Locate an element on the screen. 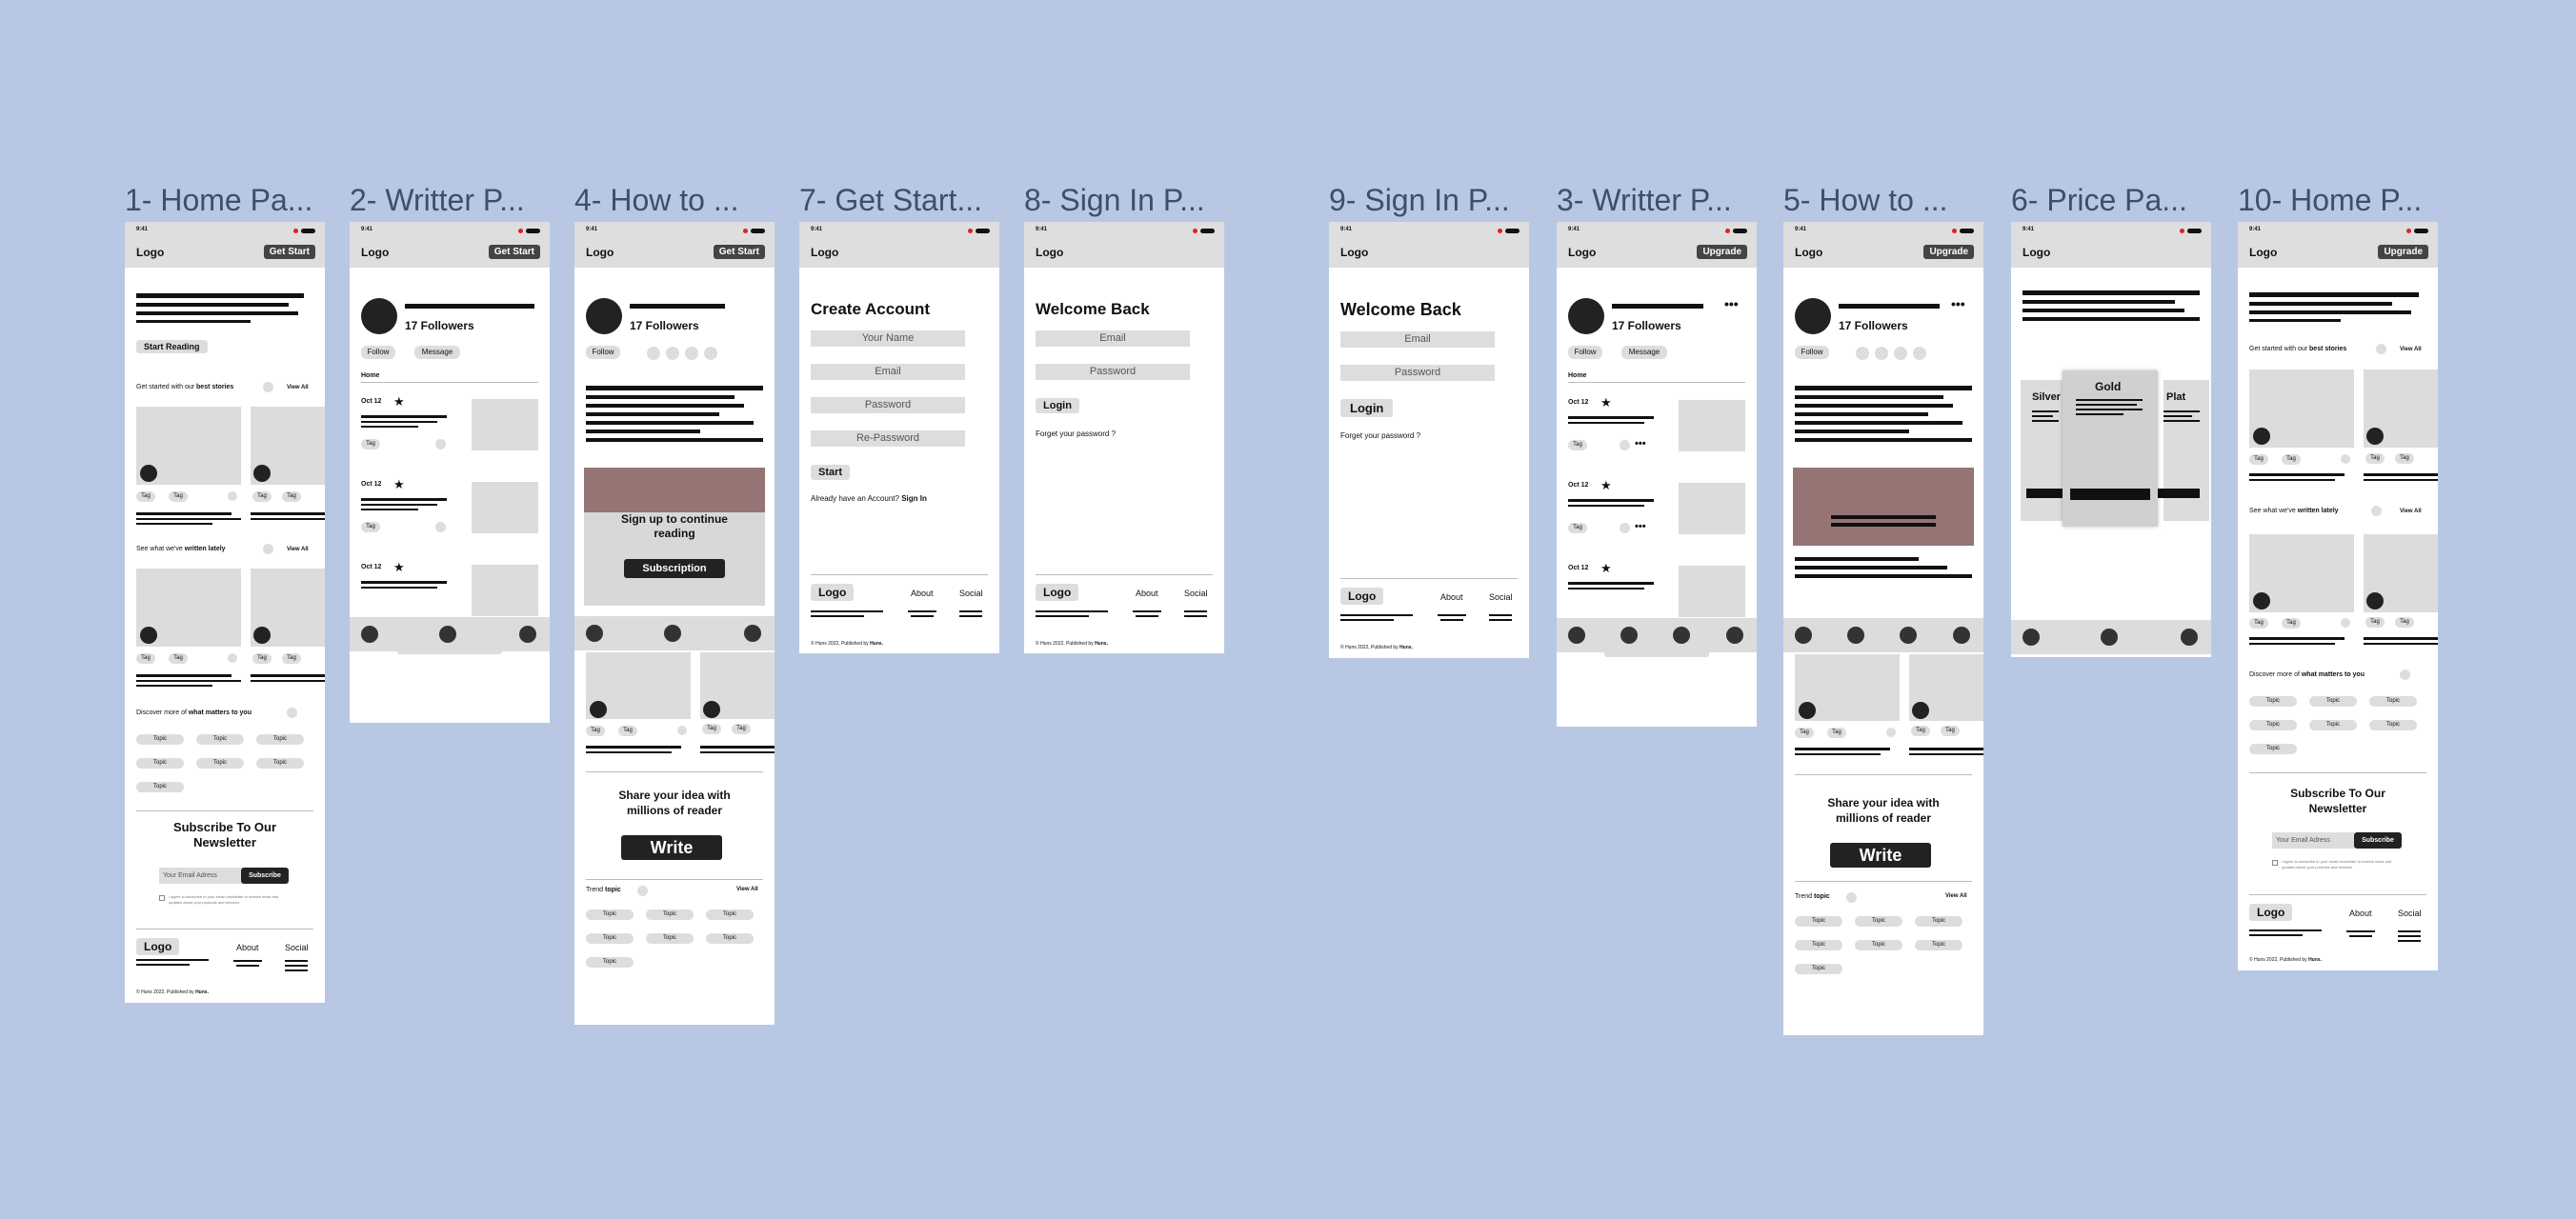 The height and width of the screenshot is (1219, 2576). subscription-button: Subscription is located at coordinates (674, 568).